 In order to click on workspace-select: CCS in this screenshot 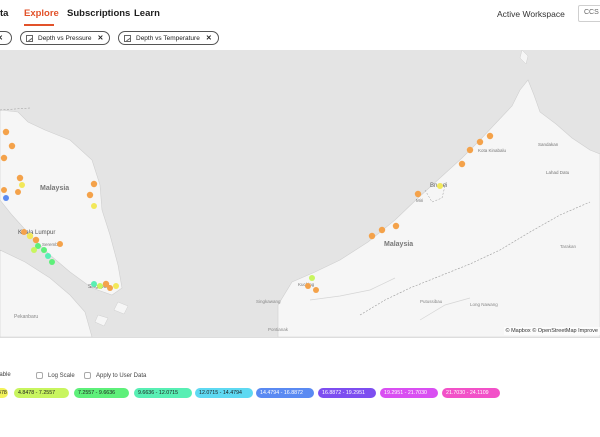, I will do `click(589, 13)`.